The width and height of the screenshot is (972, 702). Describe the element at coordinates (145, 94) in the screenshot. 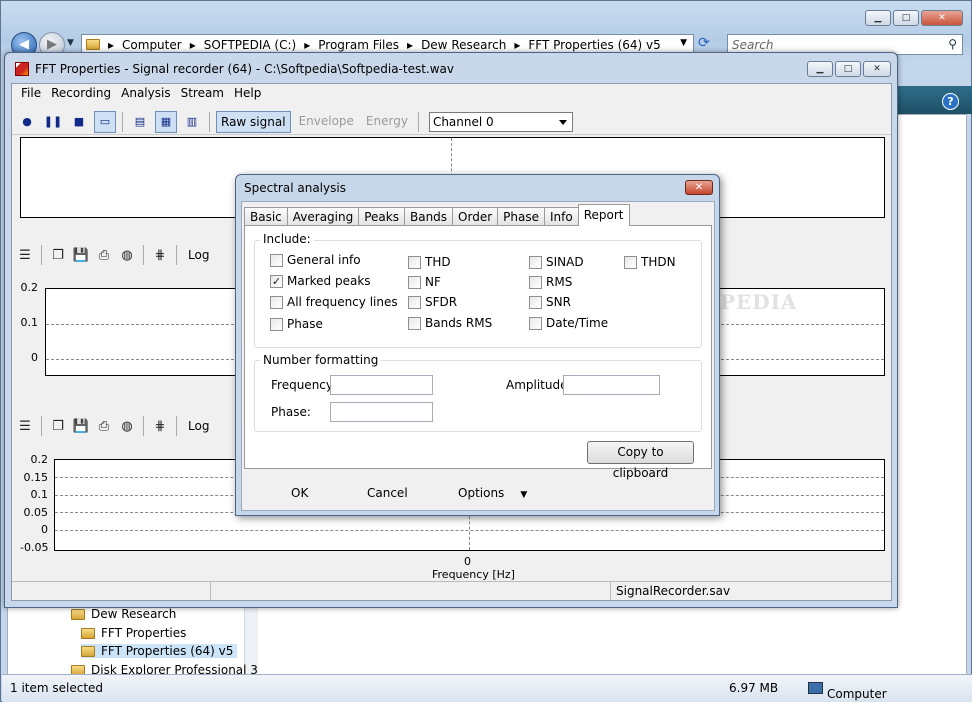

I see `menu-analysis: Analysis` at that location.